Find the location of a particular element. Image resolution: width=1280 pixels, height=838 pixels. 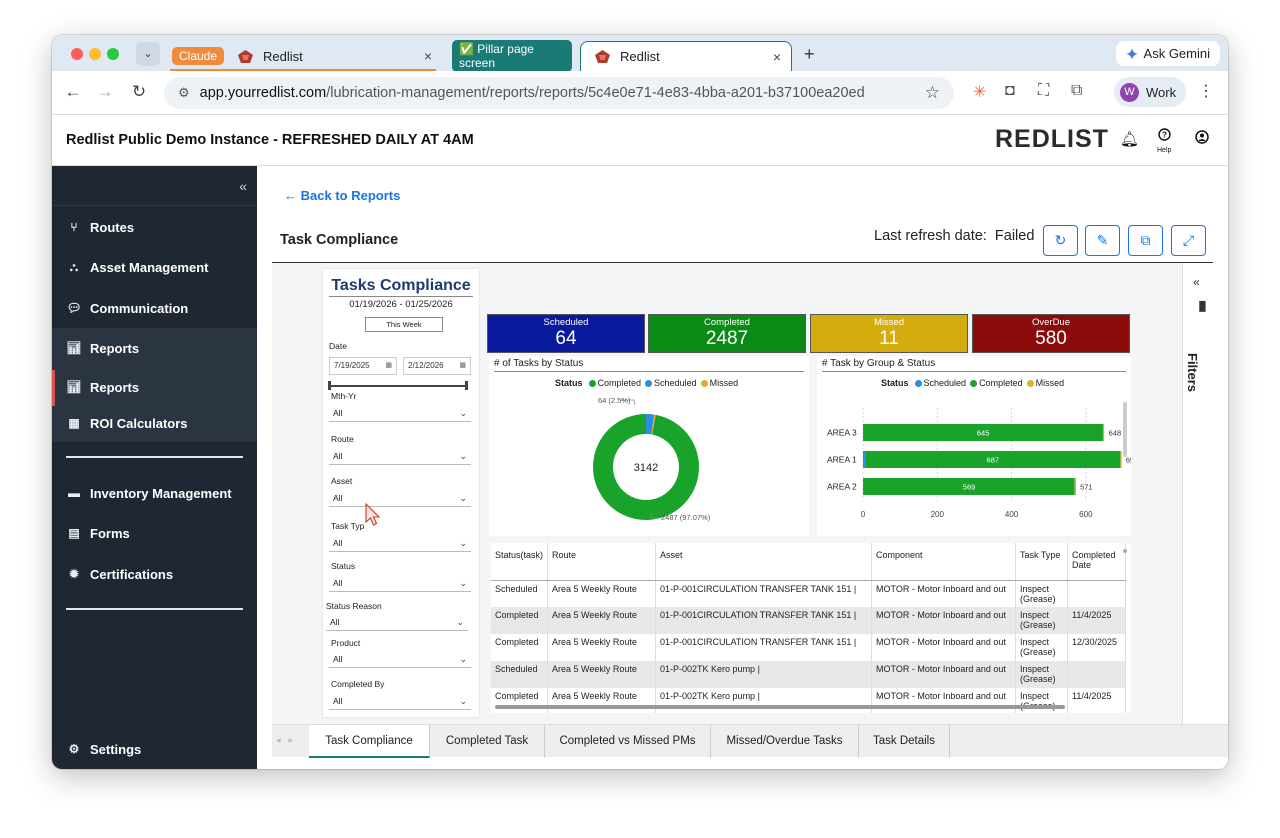

browser-menu-icon: ⋮ is located at coordinates (1206, 91).